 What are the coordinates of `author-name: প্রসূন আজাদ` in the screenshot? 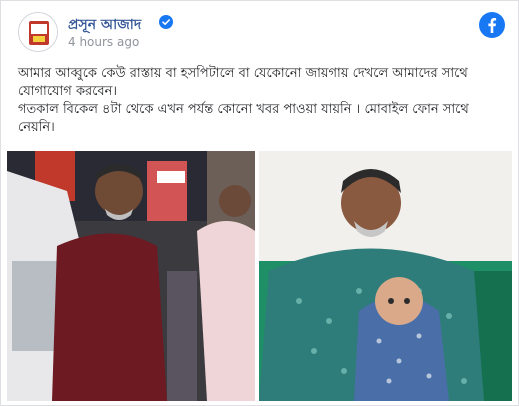 It's located at (104, 25).